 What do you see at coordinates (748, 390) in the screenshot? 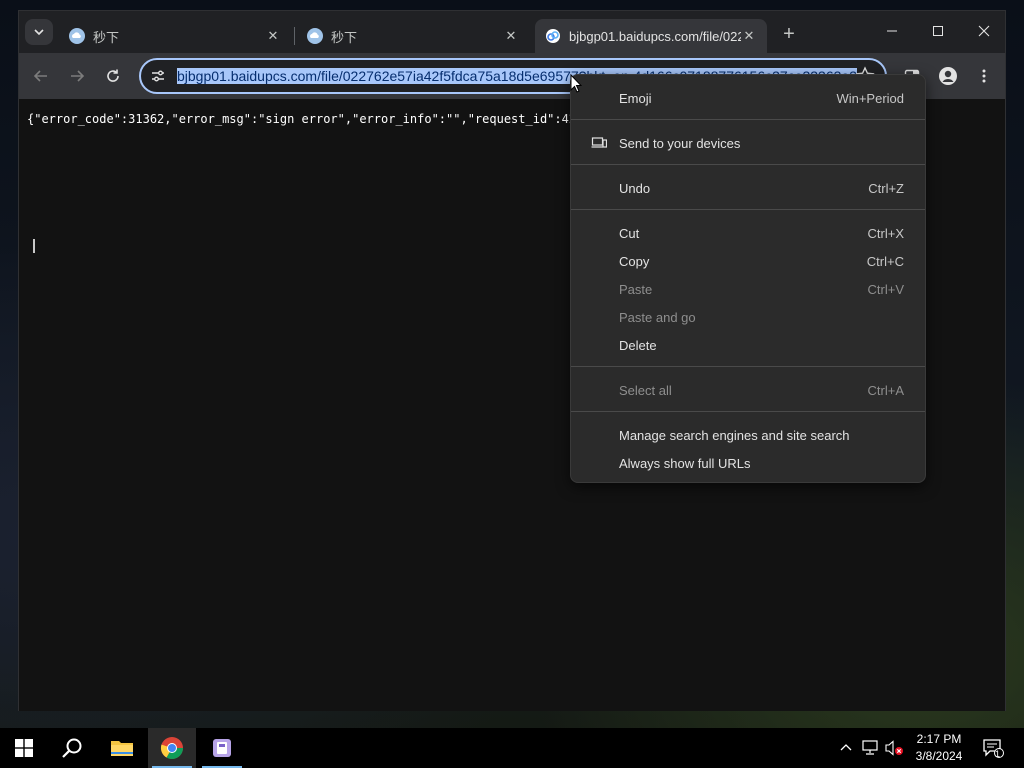
I see `menu-item-select-all: Select all Ctrl+A` at bounding box center [748, 390].